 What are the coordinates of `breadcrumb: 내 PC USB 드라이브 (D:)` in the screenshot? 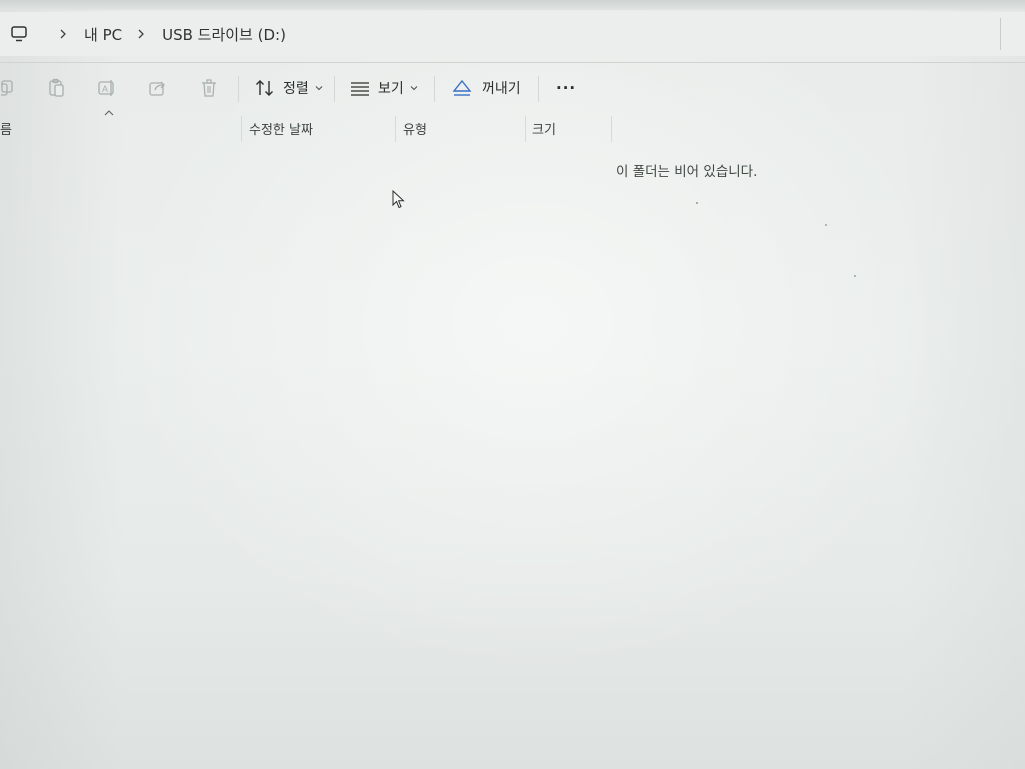 It's located at (148, 34).